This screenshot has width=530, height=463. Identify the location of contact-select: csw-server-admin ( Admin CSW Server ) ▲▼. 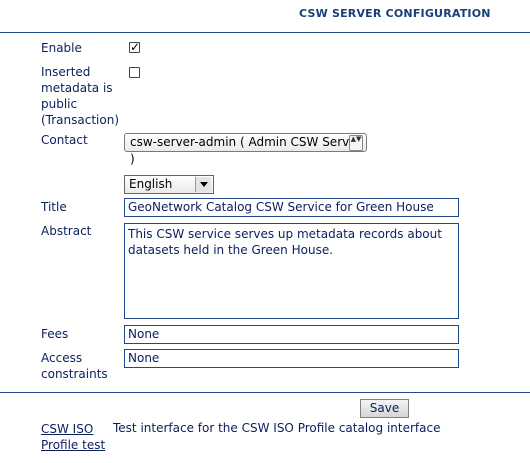
(245, 149).